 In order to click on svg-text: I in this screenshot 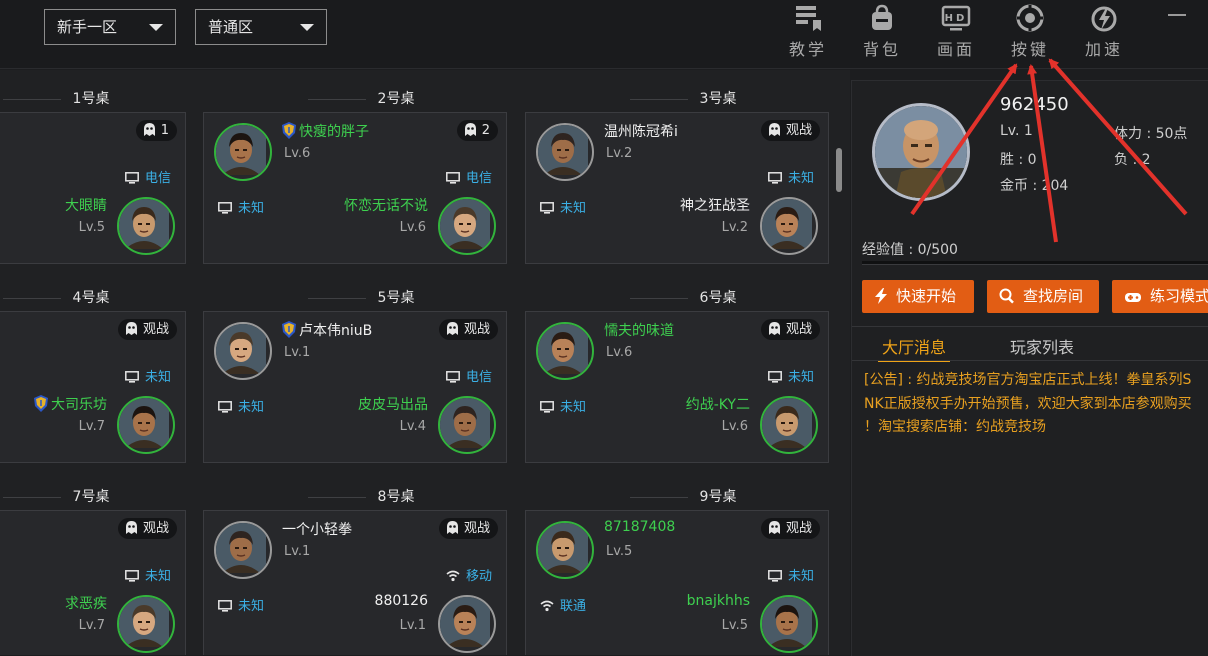, I will do `click(41, 403)`.